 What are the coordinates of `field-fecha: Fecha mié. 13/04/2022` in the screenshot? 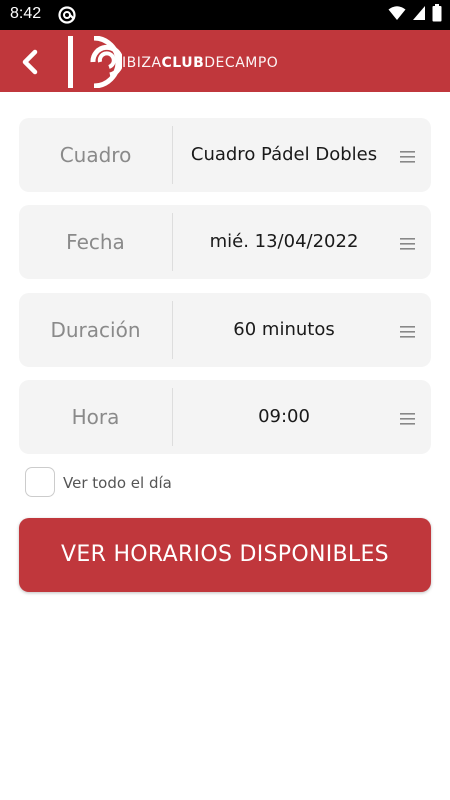 It's located at (225, 242).